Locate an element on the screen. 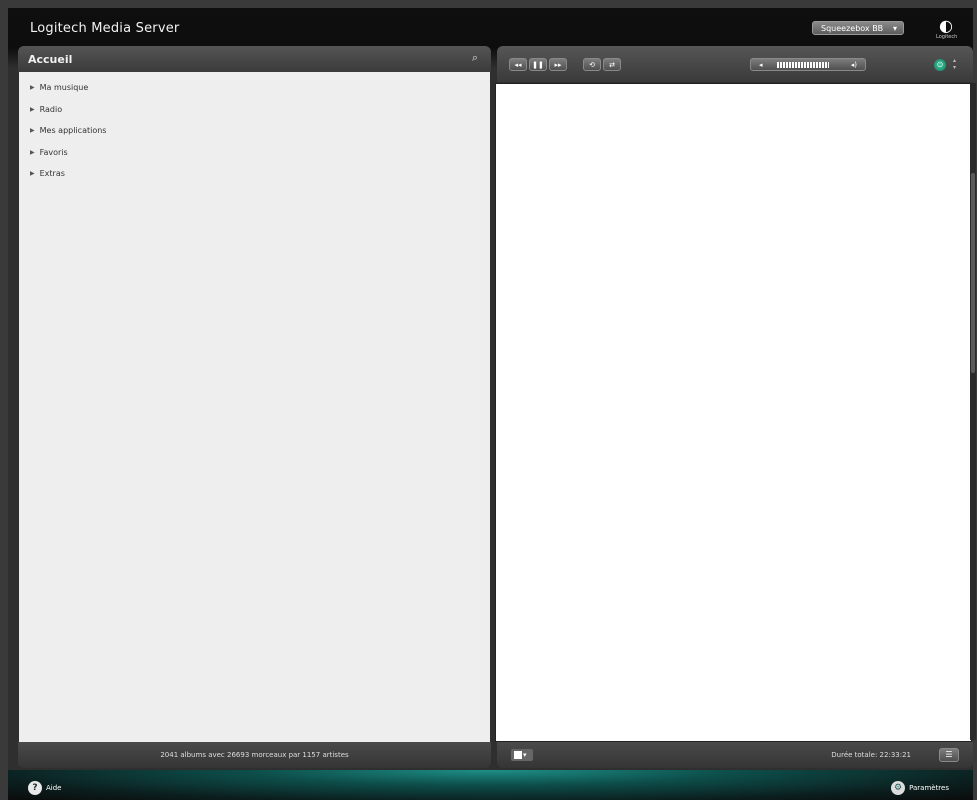 This screenshot has height=800, width=977. volume-slider is located at coordinates (803, 65).